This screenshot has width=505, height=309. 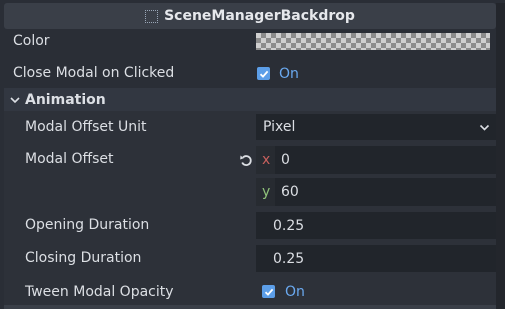 I want to click on close-modal-value: On, so click(x=289, y=74).